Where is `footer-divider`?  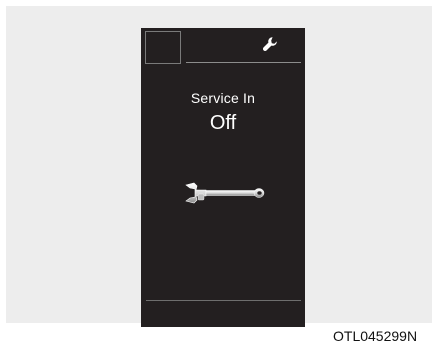 footer-divider is located at coordinates (223, 300).